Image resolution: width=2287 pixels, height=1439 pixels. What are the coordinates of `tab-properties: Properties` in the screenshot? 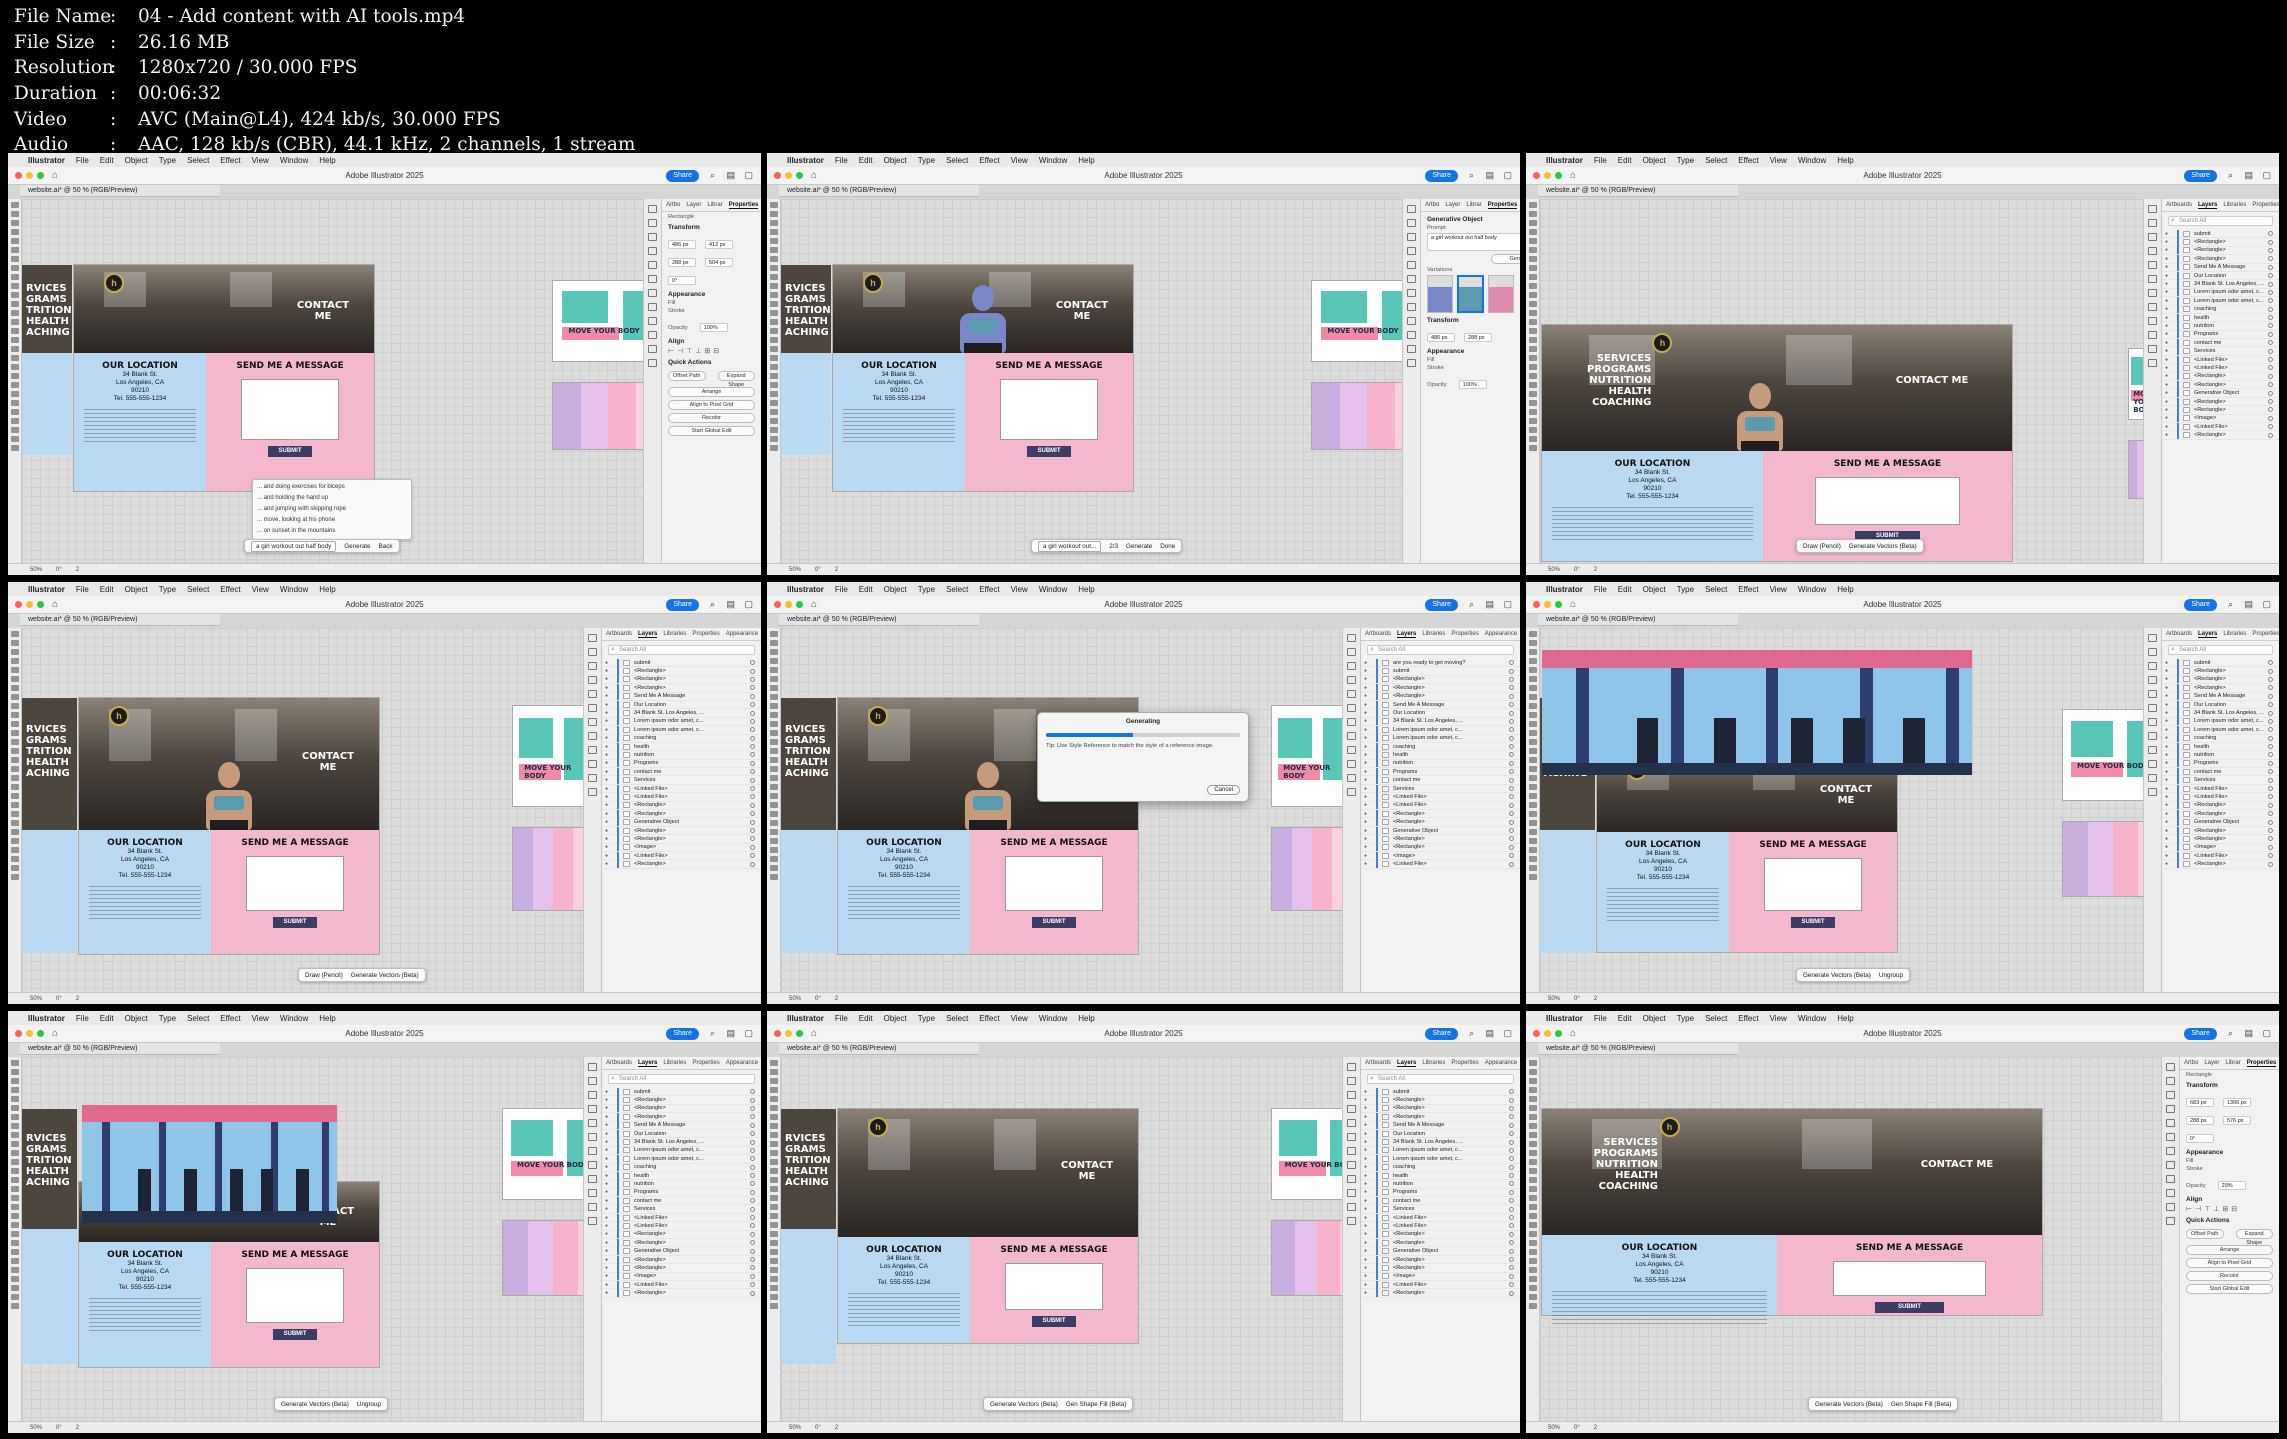 It's located at (2261, 1063).